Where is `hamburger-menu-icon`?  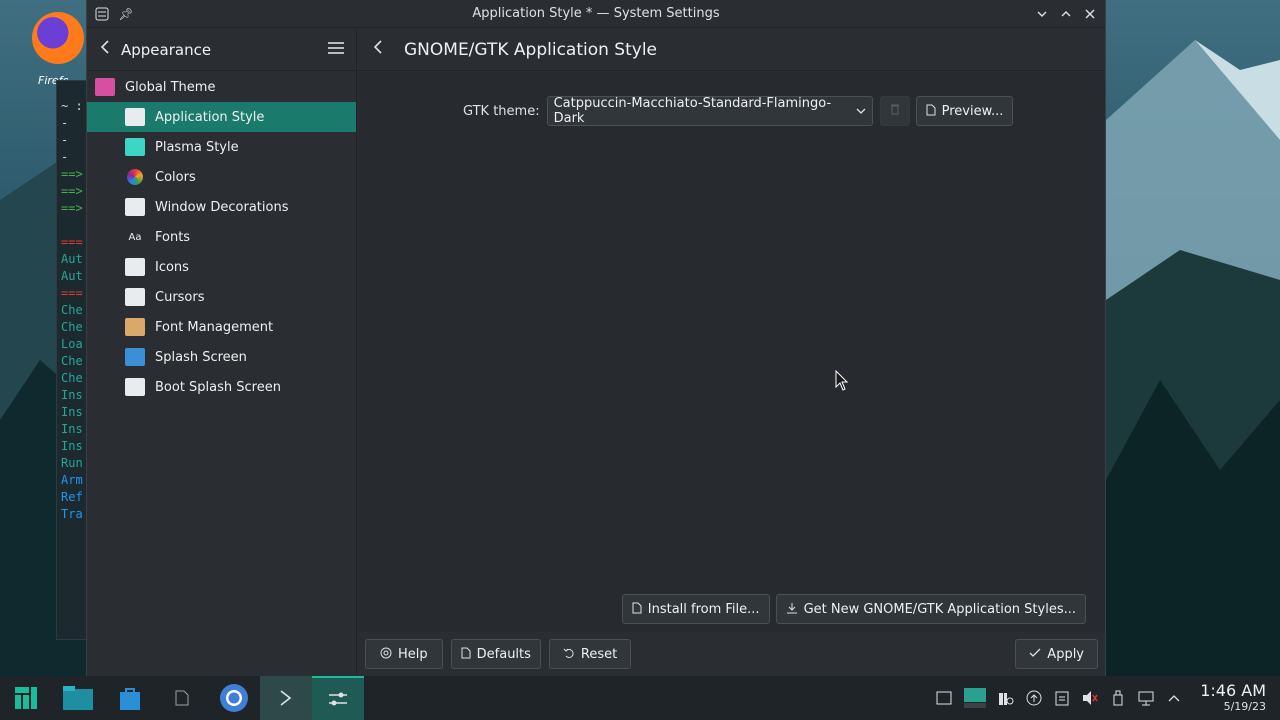
hamburger-menu-icon is located at coordinates (336, 49).